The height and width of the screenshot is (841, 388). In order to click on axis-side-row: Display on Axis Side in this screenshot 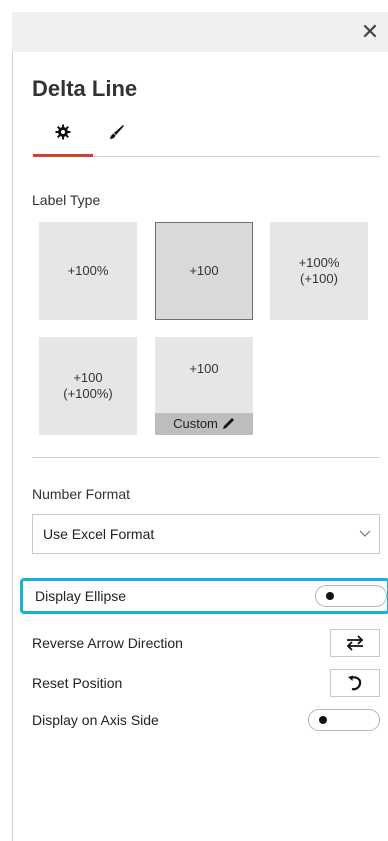, I will do `click(200, 720)`.